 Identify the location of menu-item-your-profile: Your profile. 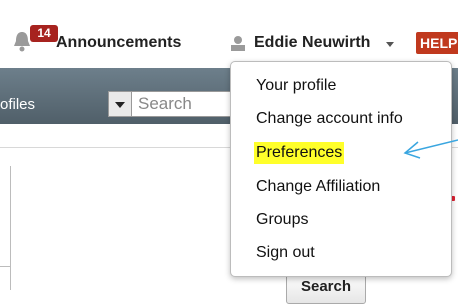
(296, 86).